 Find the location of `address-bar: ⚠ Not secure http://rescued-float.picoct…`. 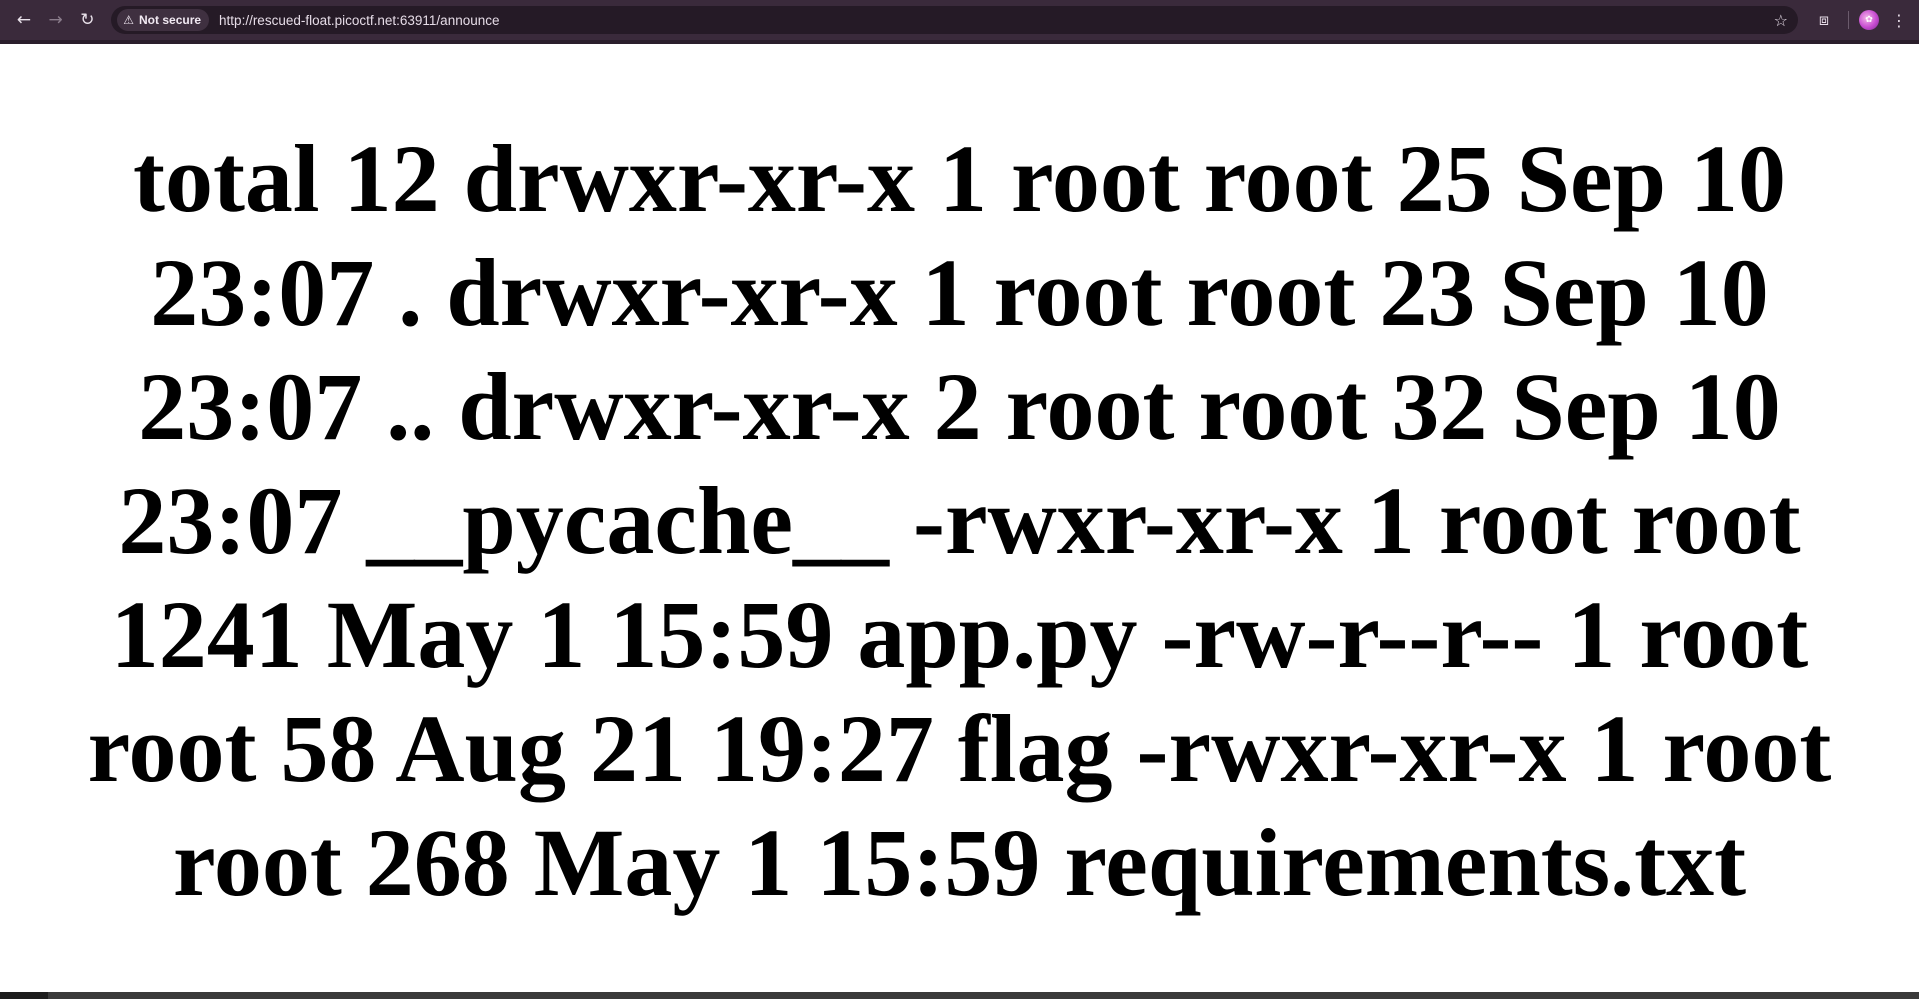

address-bar: ⚠ Not secure http://rescued-float.picoct… is located at coordinates (954, 20).